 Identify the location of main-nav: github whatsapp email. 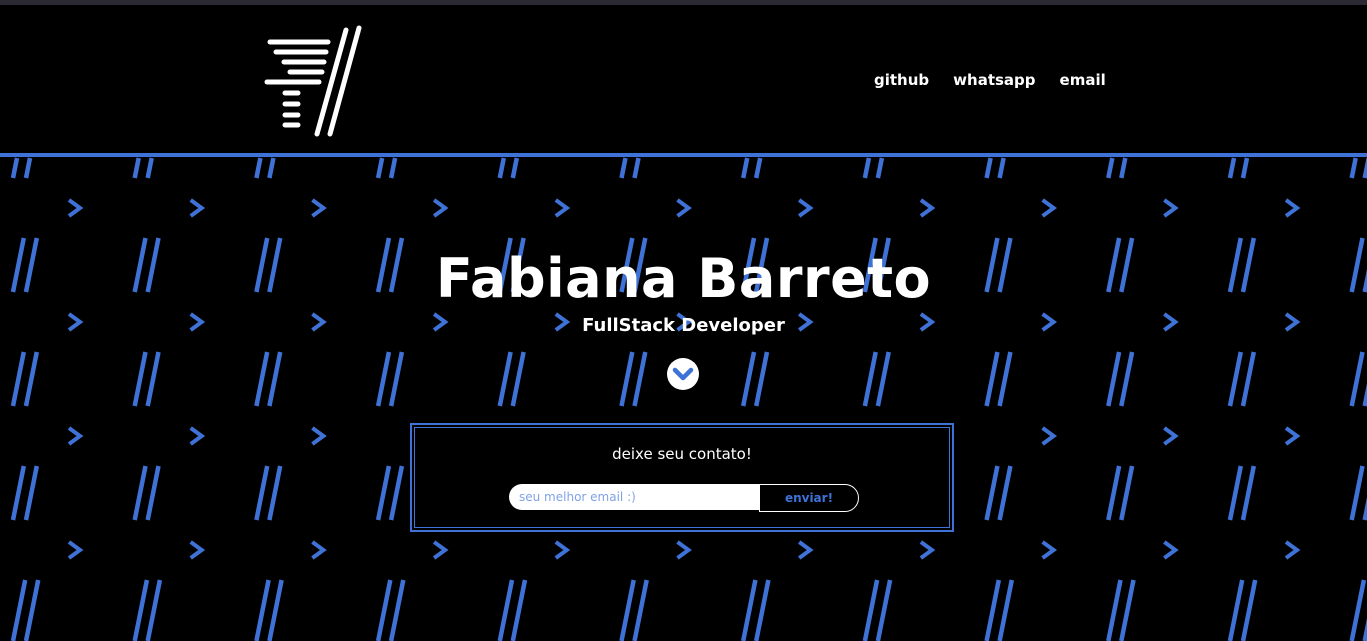
(990, 80).